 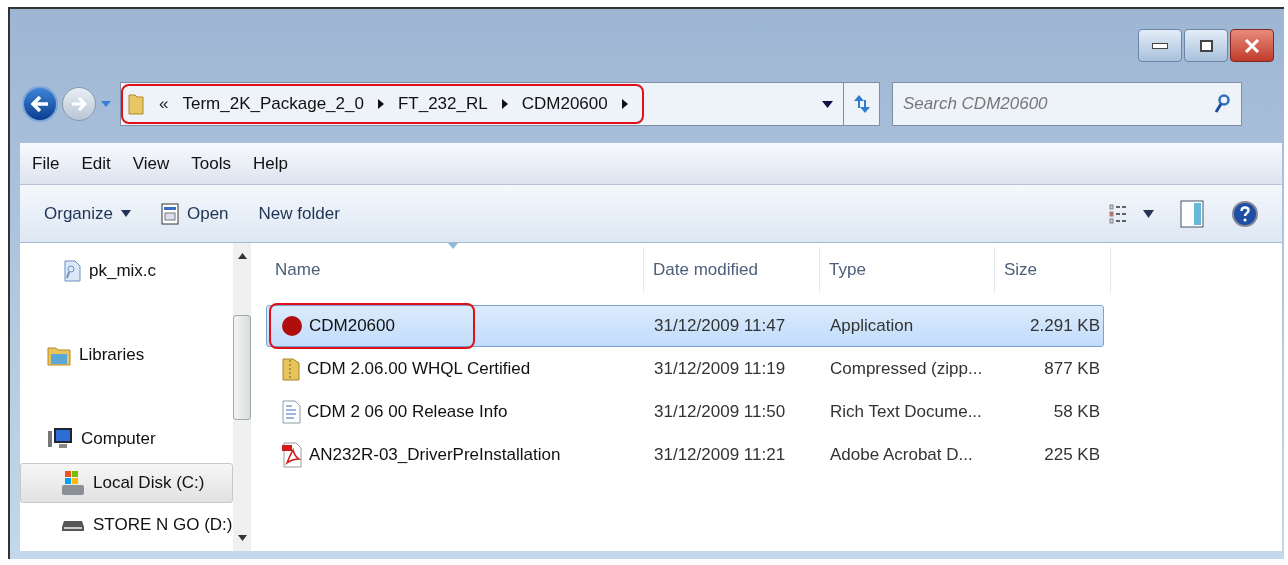 I want to click on menu-item: Tools, so click(x=211, y=163).